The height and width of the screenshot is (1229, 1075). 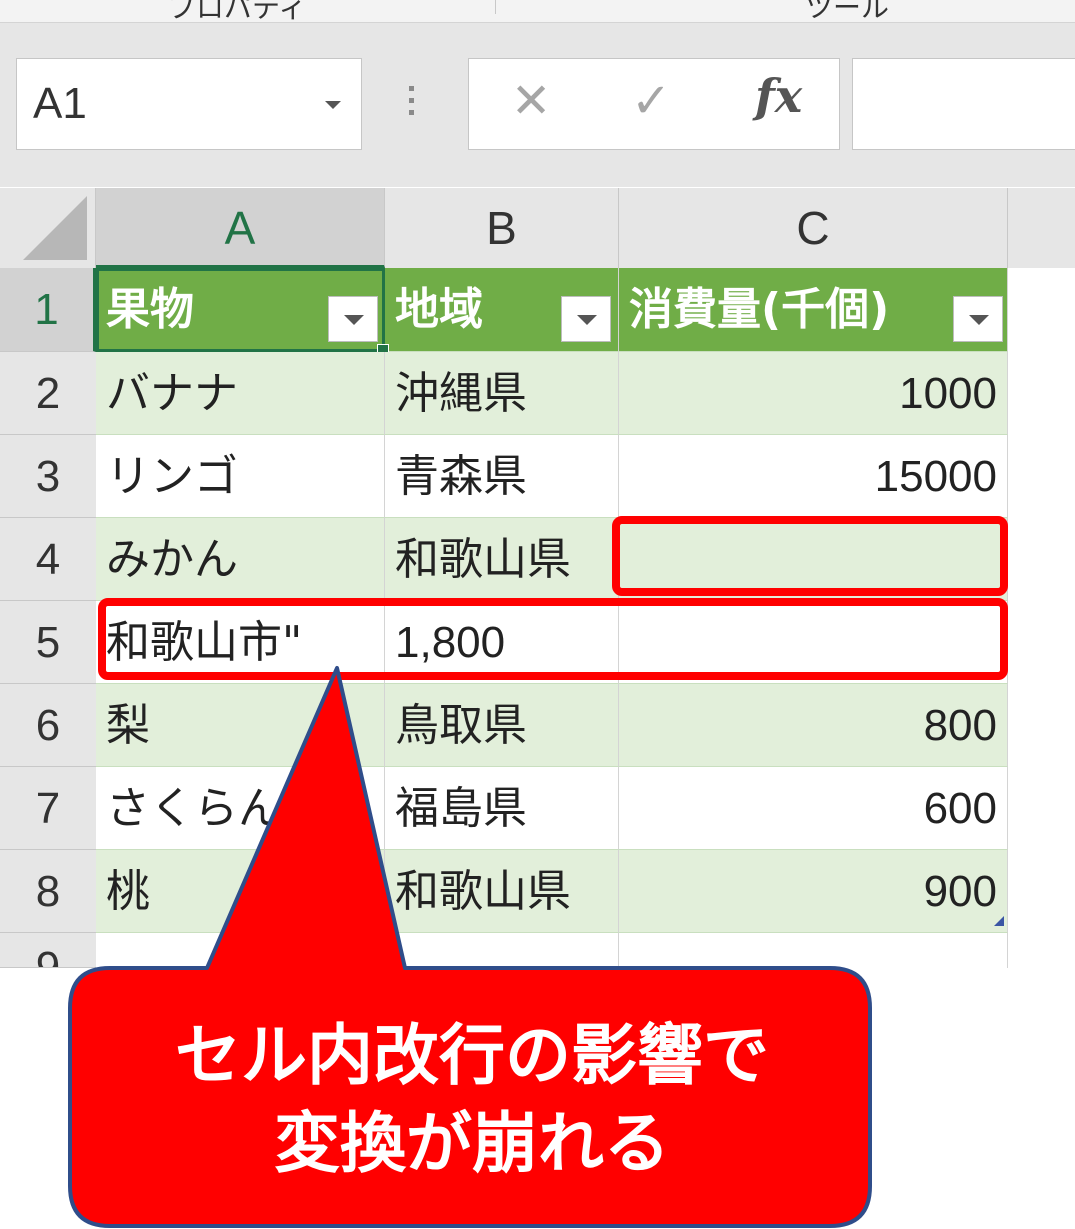 What do you see at coordinates (472, 1143) in the screenshot?
I see `callout-line-2: 変換が崩れる` at bounding box center [472, 1143].